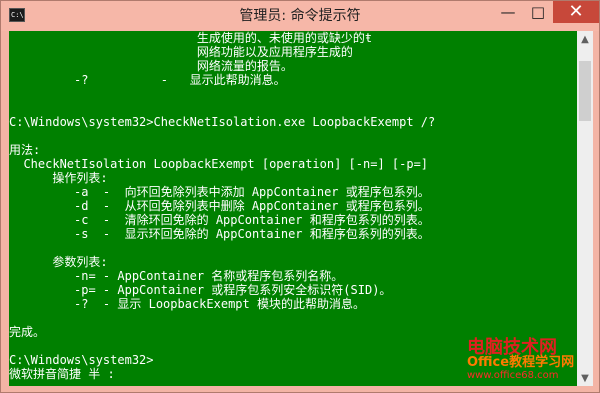  I want to click on close-button: ✕, so click(576, 12).